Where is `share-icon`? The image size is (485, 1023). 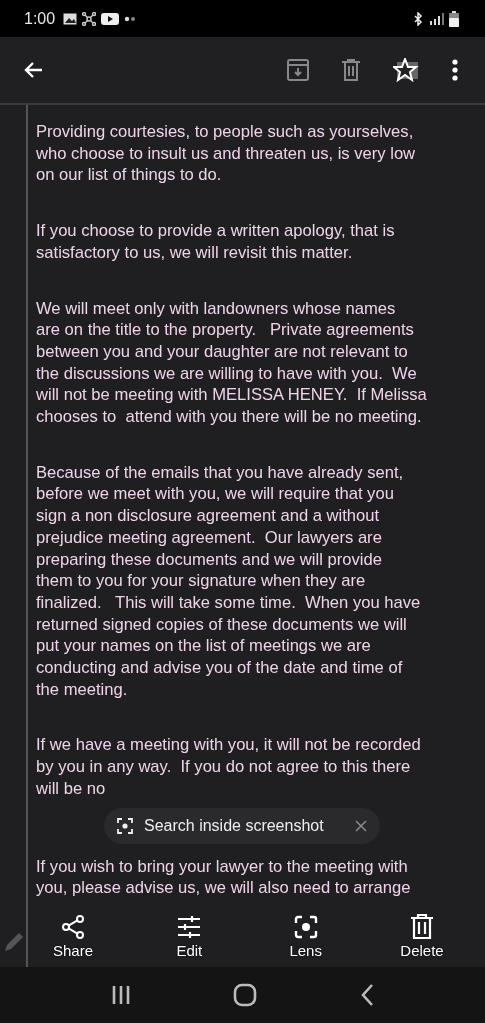
share-icon is located at coordinates (73, 927).